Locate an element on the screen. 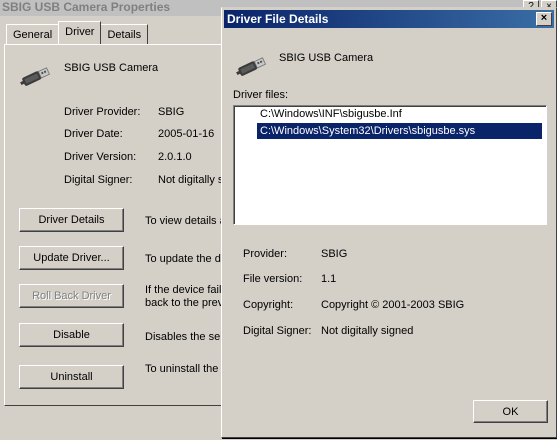 Image resolution: width=557 pixels, height=440 pixels. dialog-digital-signer-label: Digital Signer: is located at coordinates (277, 331).